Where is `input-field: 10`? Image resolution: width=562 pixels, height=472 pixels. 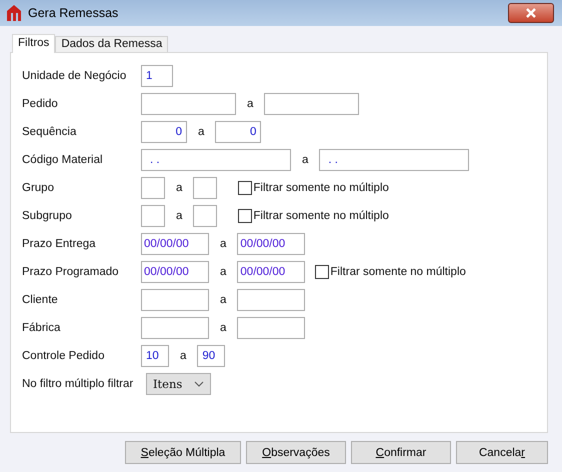
input-field: 10 is located at coordinates (155, 356).